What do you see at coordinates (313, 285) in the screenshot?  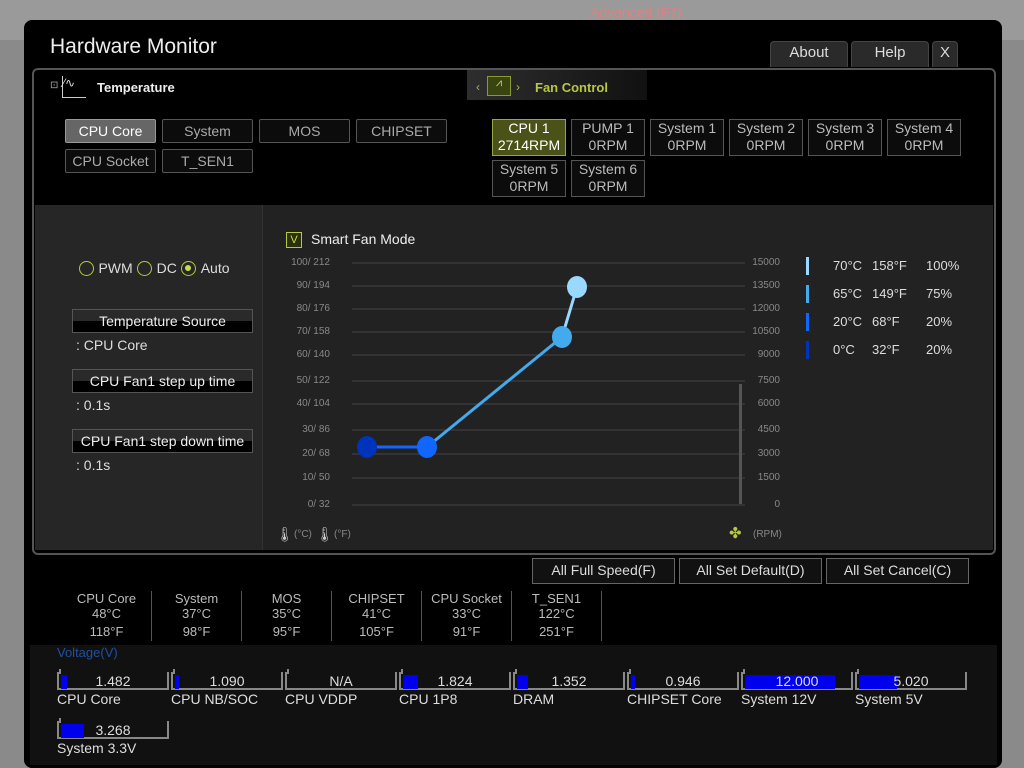 I see `left-tick-label: 90/ 194` at bounding box center [313, 285].